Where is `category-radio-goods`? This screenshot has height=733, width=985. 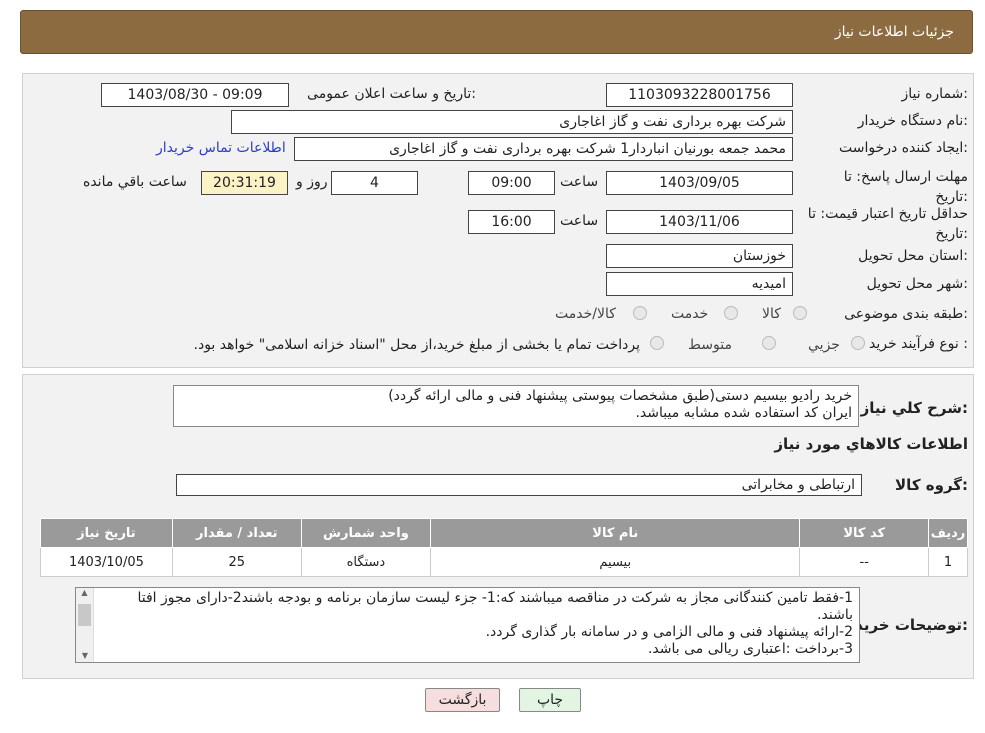 category-radio-goods is located at coordinates (800, 313).